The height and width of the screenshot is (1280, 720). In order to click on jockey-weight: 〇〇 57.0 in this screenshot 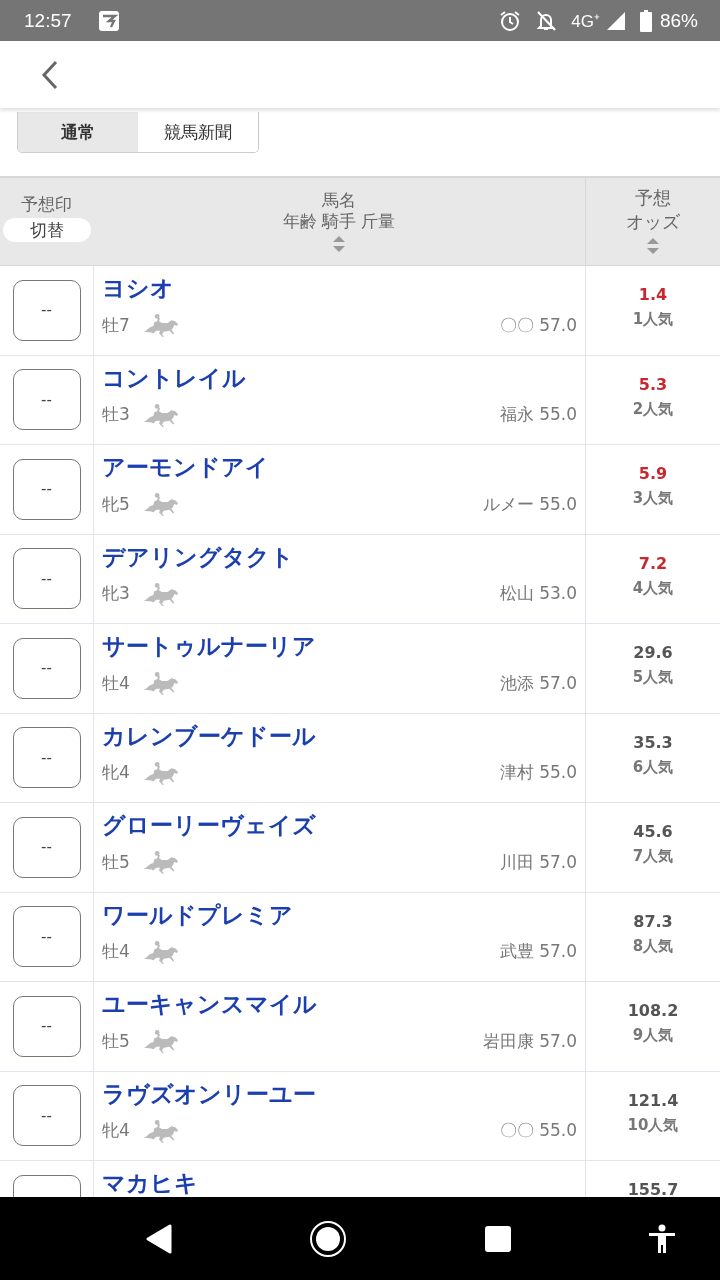, I will do `click(538, 325)`.